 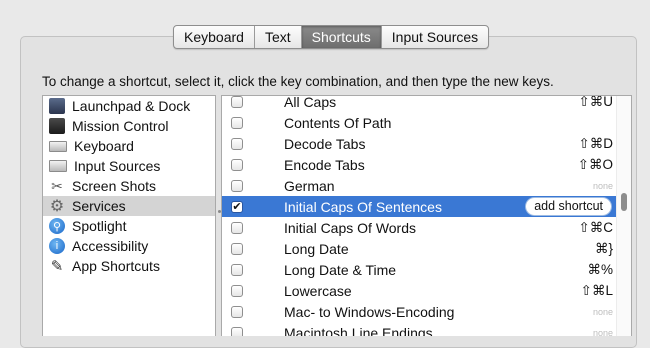 What do you see at coordinates (58, 166) in the screenshot?
I see `input-sources-icon` at bounding box center [58, 166].